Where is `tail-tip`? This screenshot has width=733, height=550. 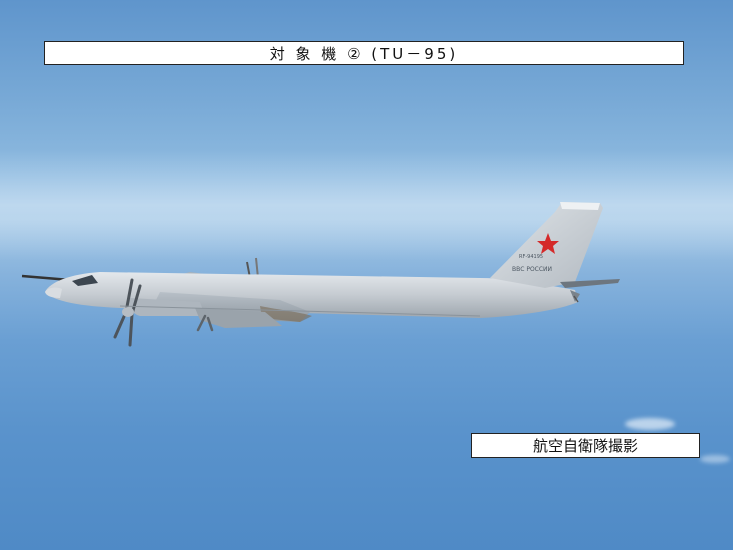 tail-tip is located at coordinates (580, 206).